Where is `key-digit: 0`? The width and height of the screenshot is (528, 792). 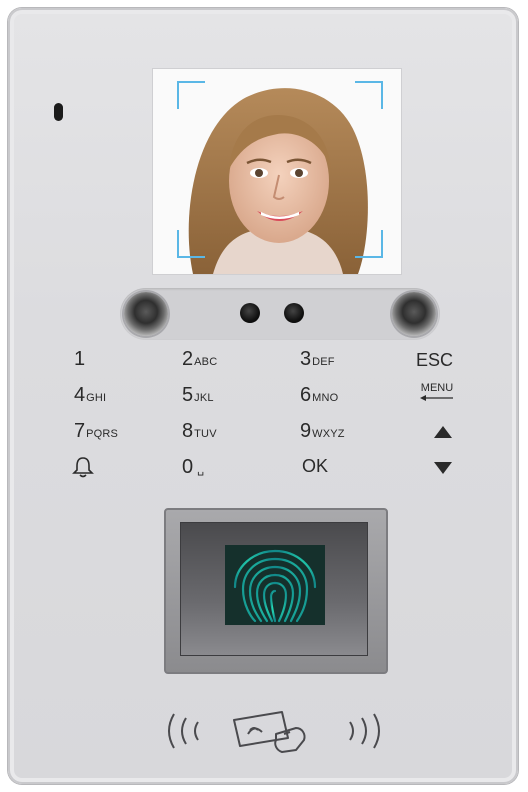 key-digit: 0 is located at coordinates (188, 467).